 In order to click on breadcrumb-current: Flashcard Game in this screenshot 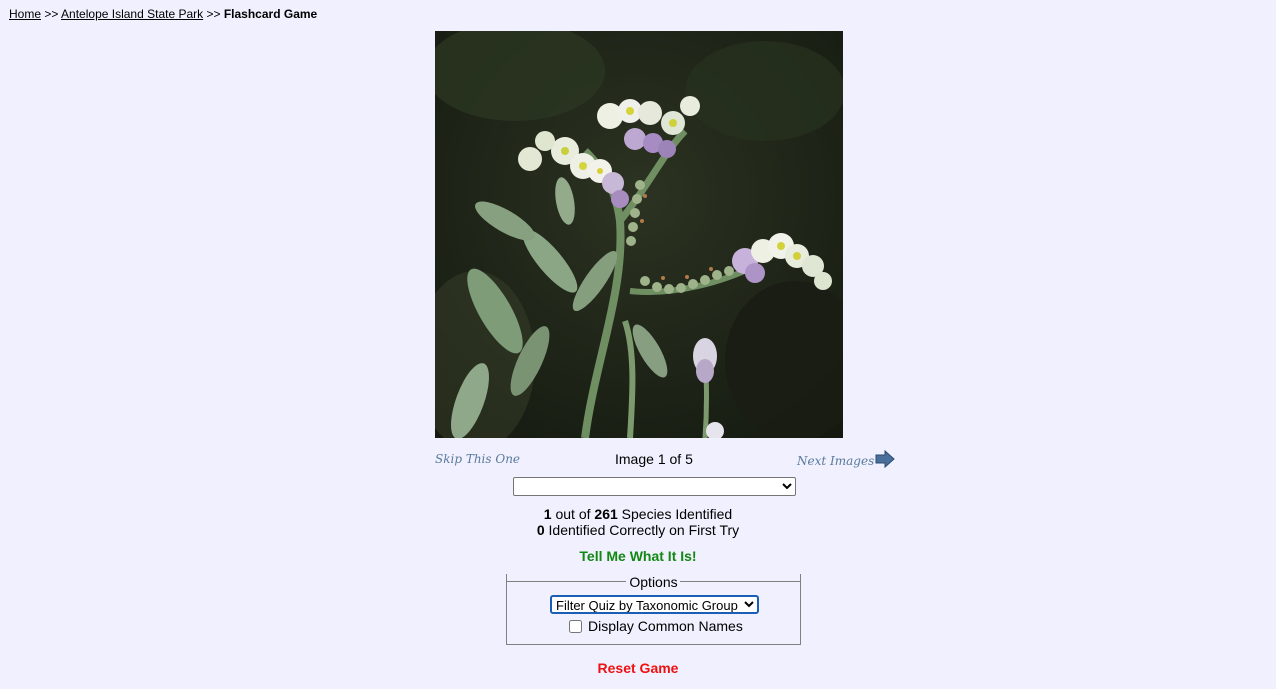, I will do `click(270, 14)`.